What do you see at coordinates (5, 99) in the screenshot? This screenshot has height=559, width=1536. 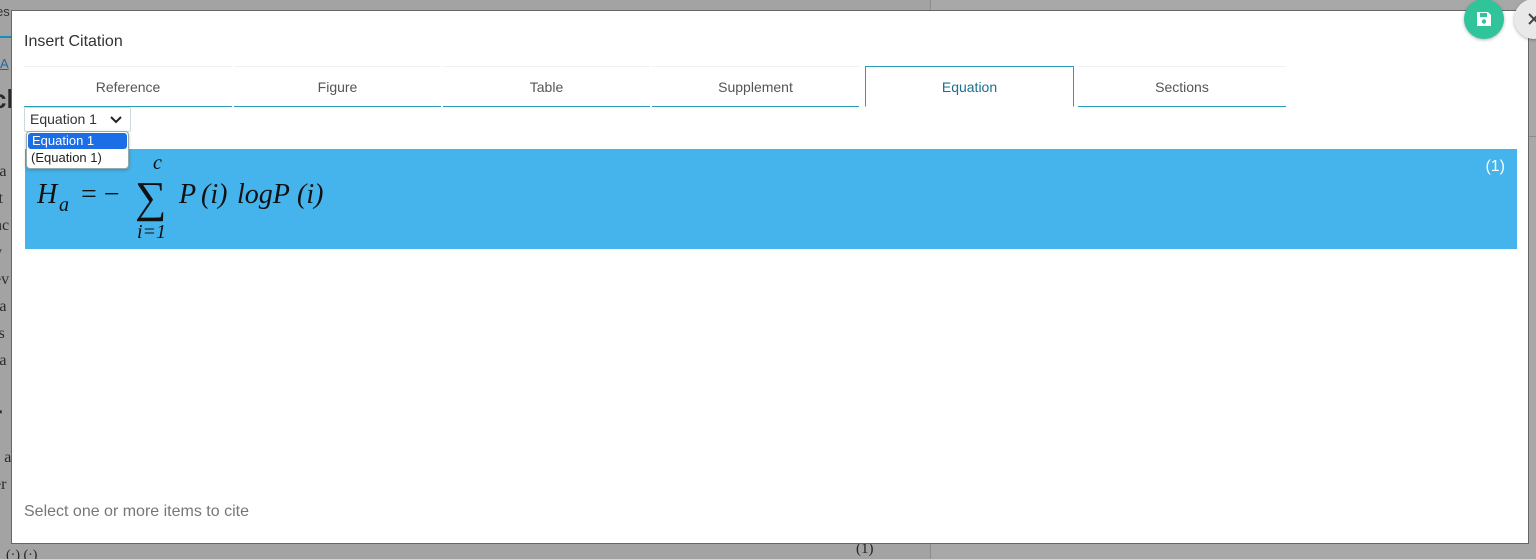 I see `background-heading-fragment: ch` at bounding box center [5, 99].